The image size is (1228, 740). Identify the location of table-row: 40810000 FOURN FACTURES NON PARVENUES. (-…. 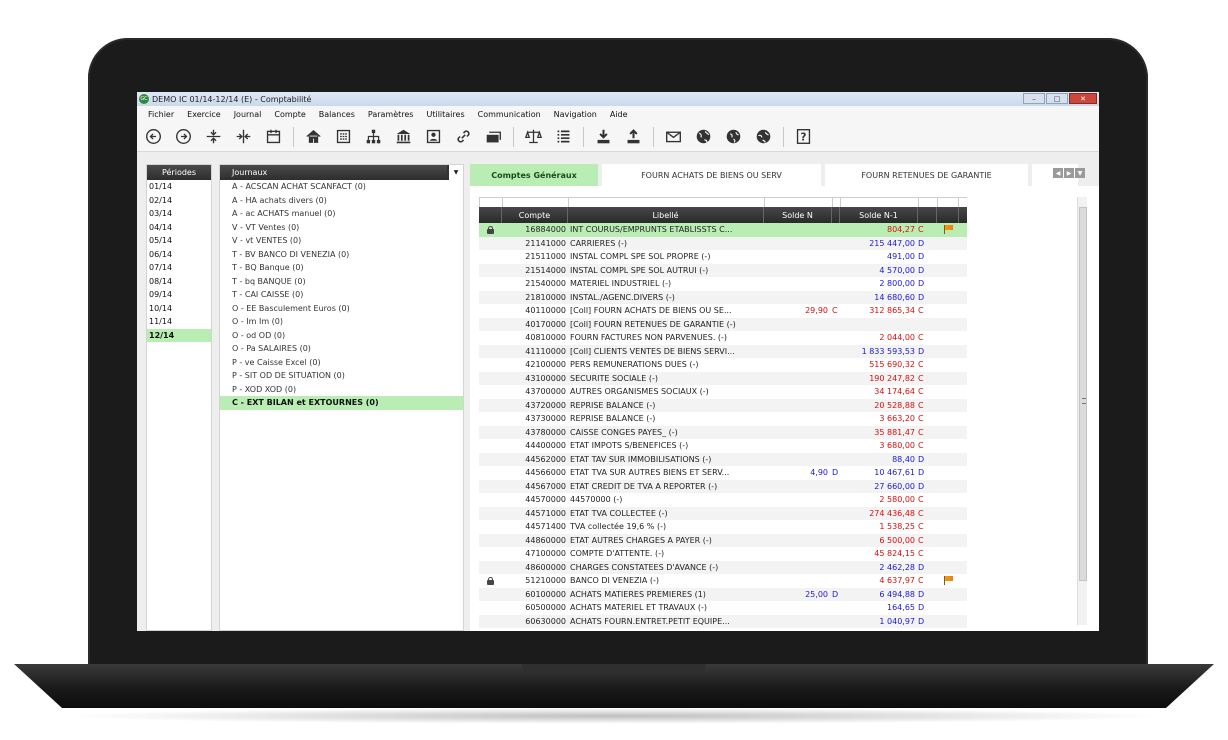
(723, 338).